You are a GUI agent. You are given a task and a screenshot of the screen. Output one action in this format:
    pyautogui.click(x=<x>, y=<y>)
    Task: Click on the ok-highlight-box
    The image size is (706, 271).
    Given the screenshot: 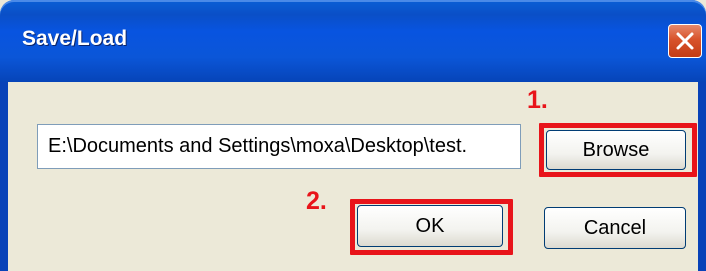 What is the action you would take?
    pyautogui.click(x=431, y=227)
    